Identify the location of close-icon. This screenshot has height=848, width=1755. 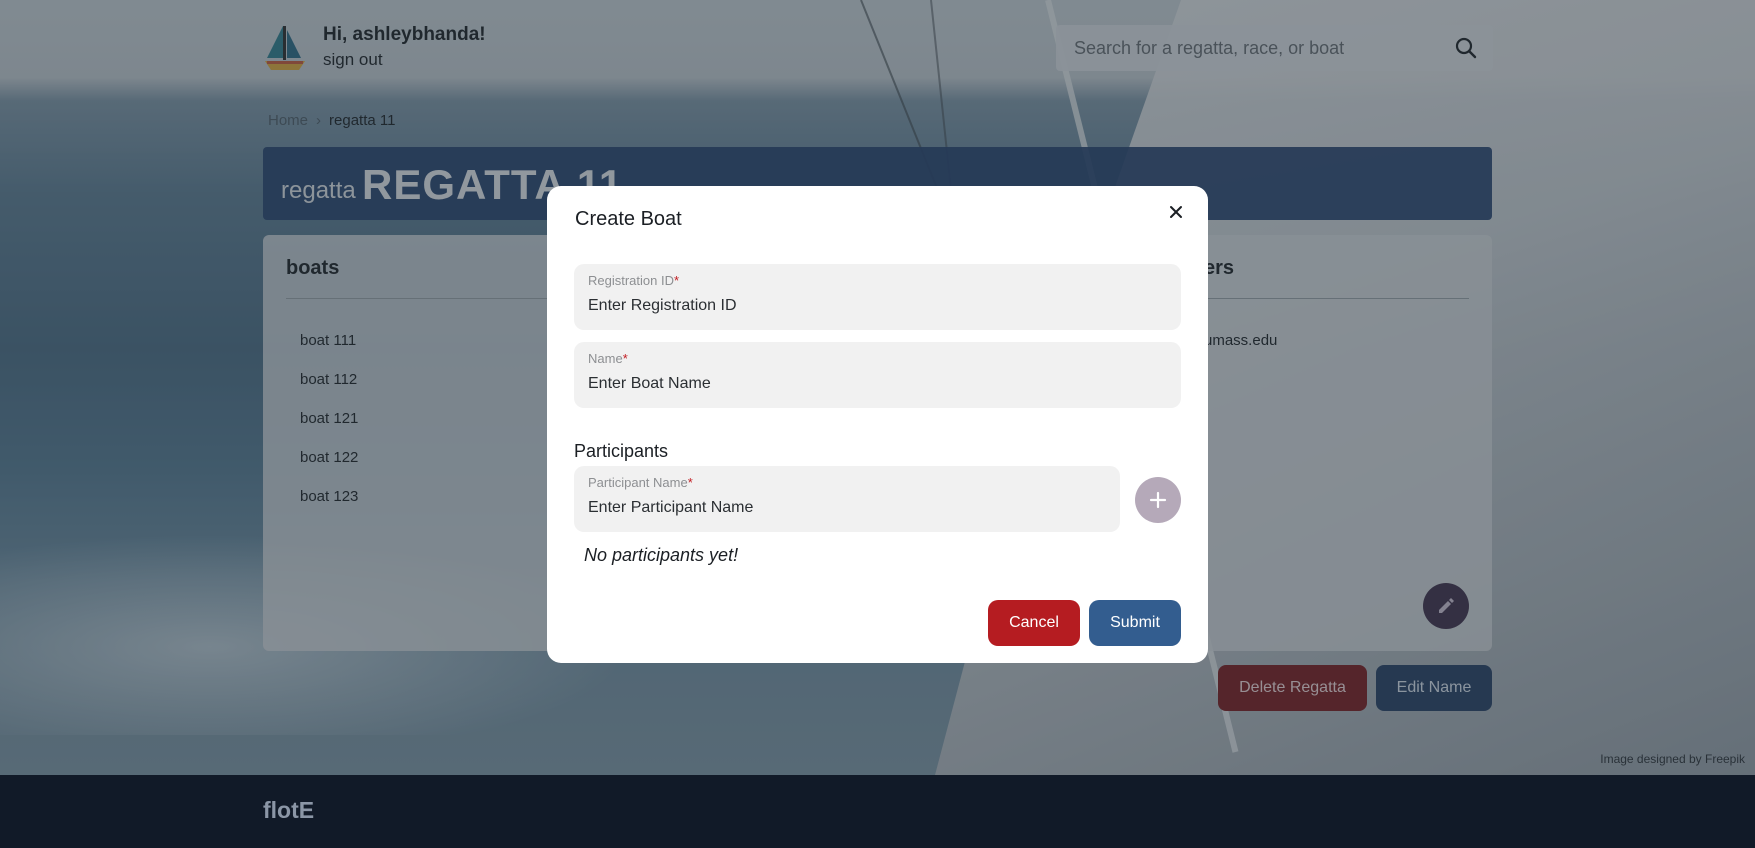
(1176, 212).